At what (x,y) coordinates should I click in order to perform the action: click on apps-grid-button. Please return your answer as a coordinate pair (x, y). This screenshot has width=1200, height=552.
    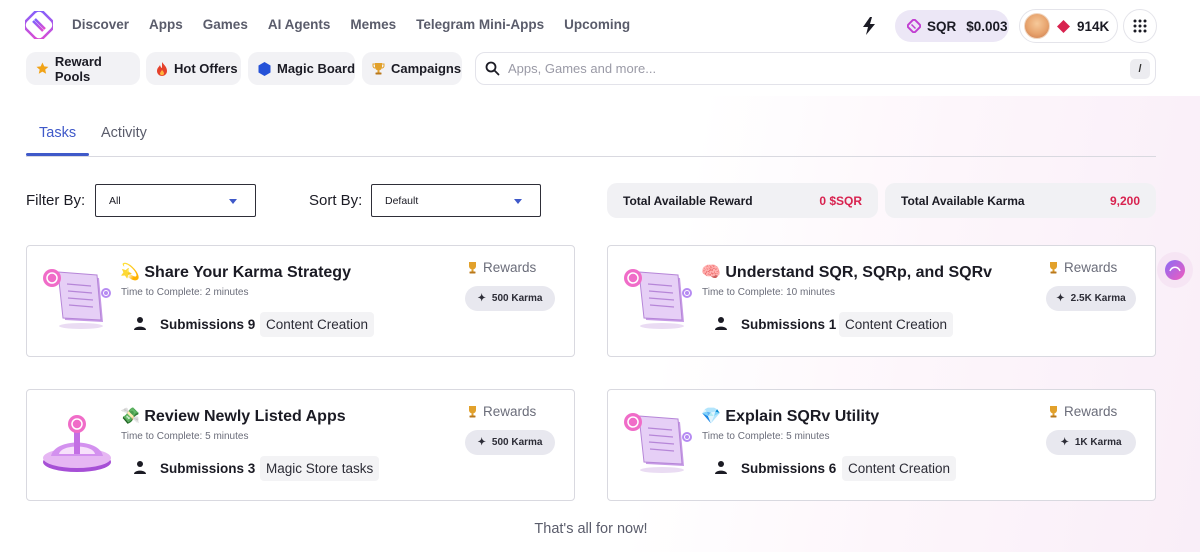
    Looking at the image, I should click on (1140, 26).